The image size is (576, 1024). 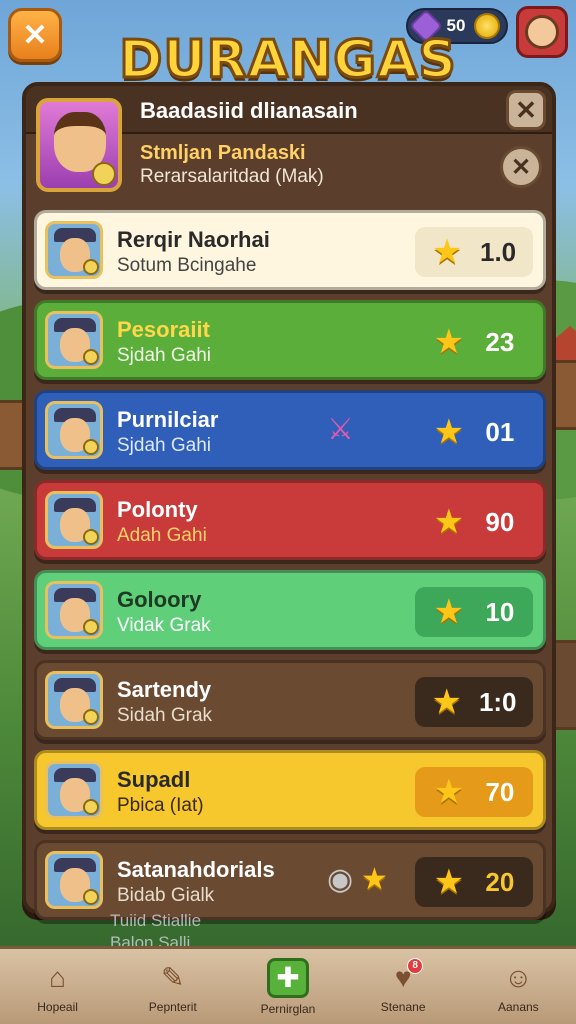 What do you see at coordinates (474, 342) in the screenshot?
I see `score-box: ★ 23` at bounding box center [474, 342].